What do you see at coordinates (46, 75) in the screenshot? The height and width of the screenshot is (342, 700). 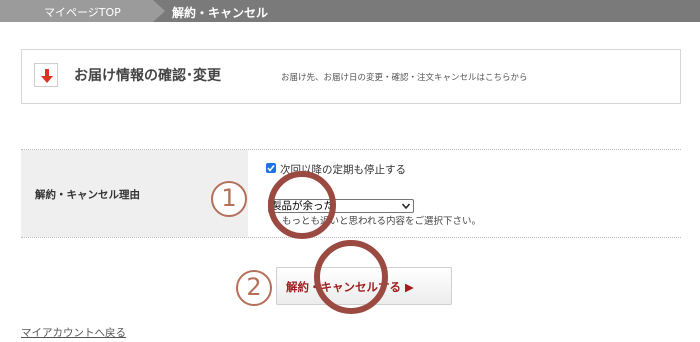 I see `down-arrow-icon` at bounding box center [46, 75].